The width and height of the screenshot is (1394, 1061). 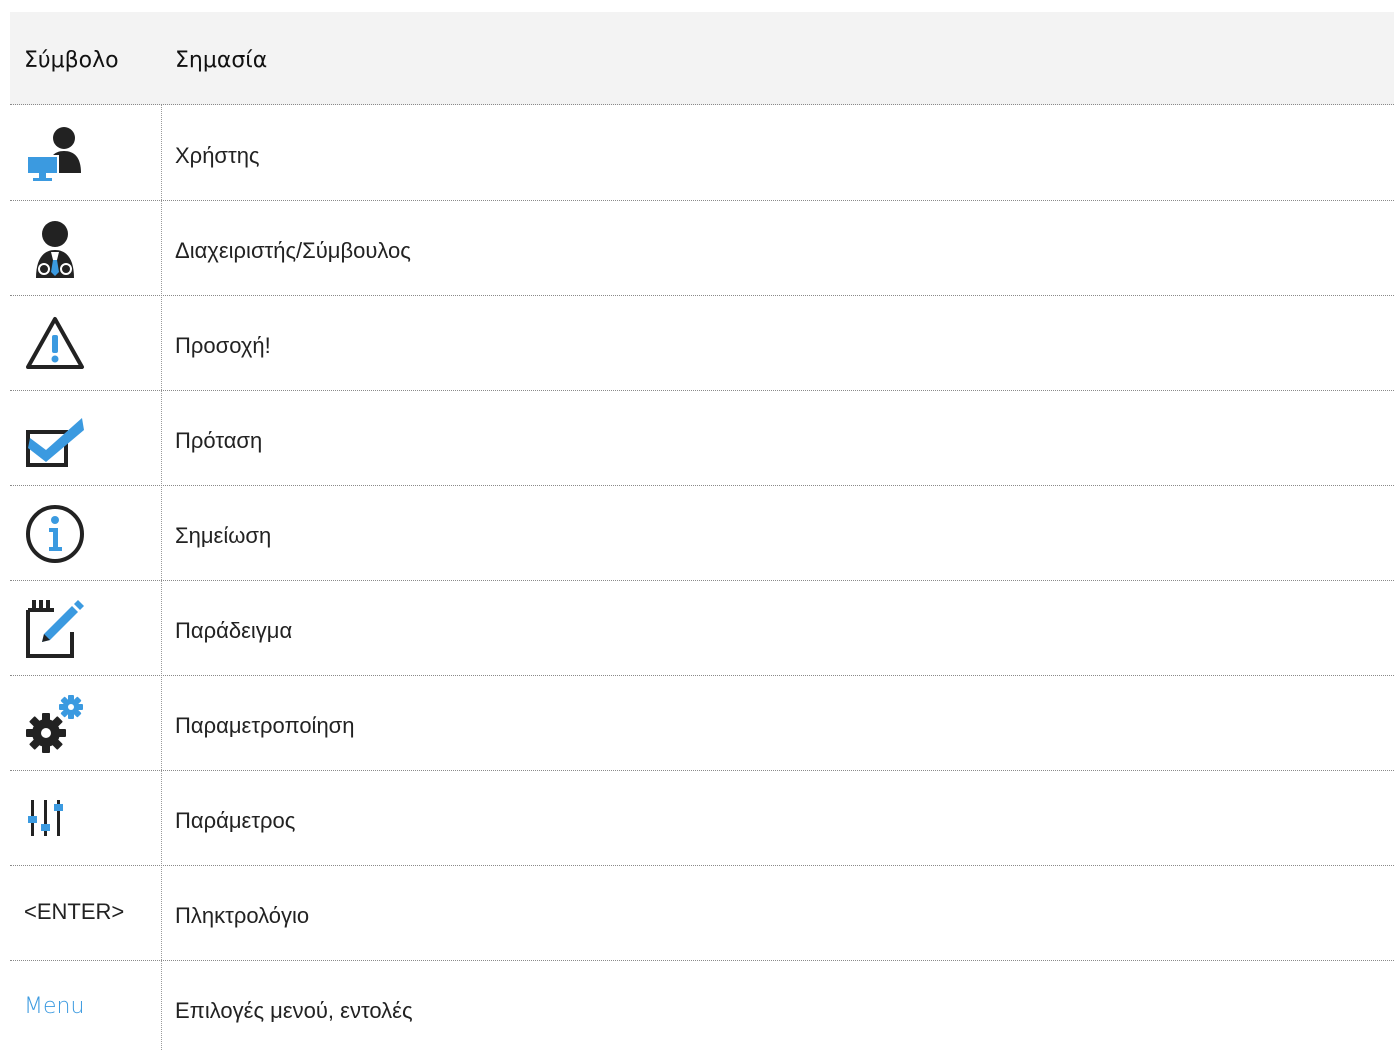 I want to click on table-header: Σύμβολο Σημασία, so click(x=702, y=58).